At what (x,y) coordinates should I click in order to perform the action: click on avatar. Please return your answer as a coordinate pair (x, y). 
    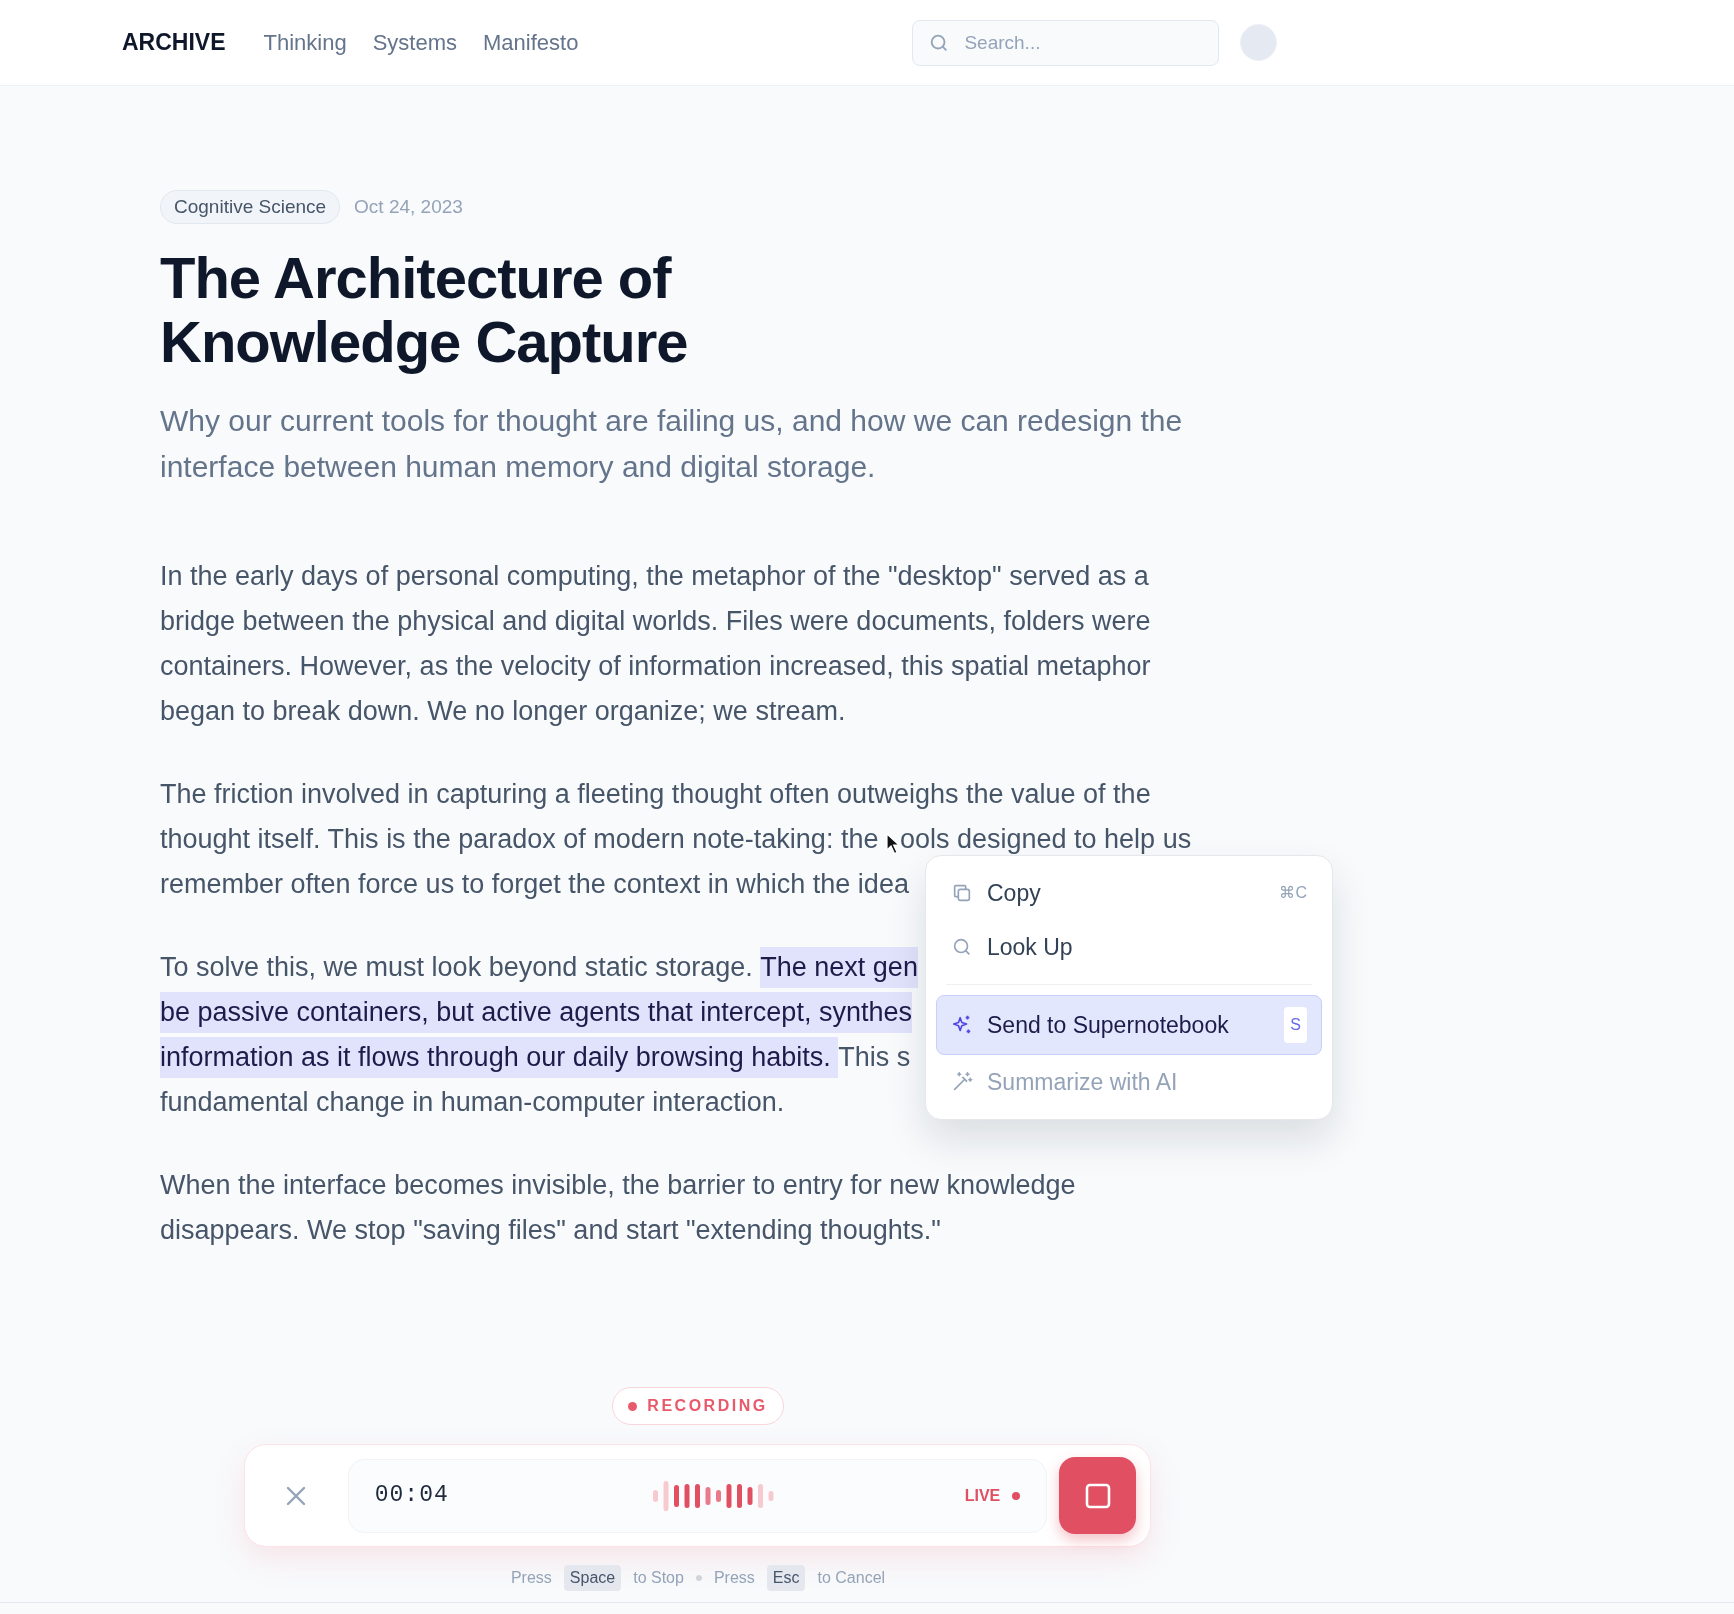
    Looking at the image, I should click on (1259, 42).